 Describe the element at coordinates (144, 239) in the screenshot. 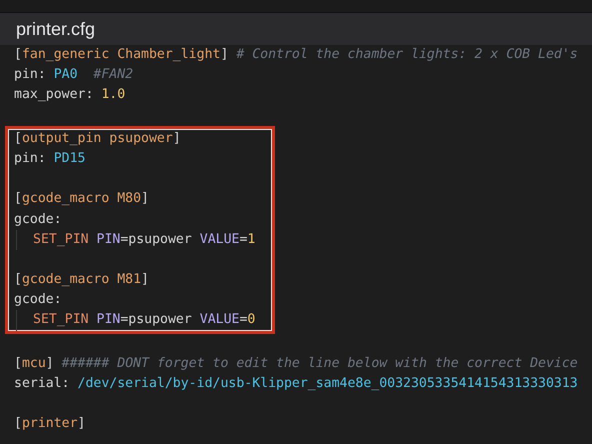

I see `code-line: SET_PIN PIN=psupower VALUE=1` at that location.